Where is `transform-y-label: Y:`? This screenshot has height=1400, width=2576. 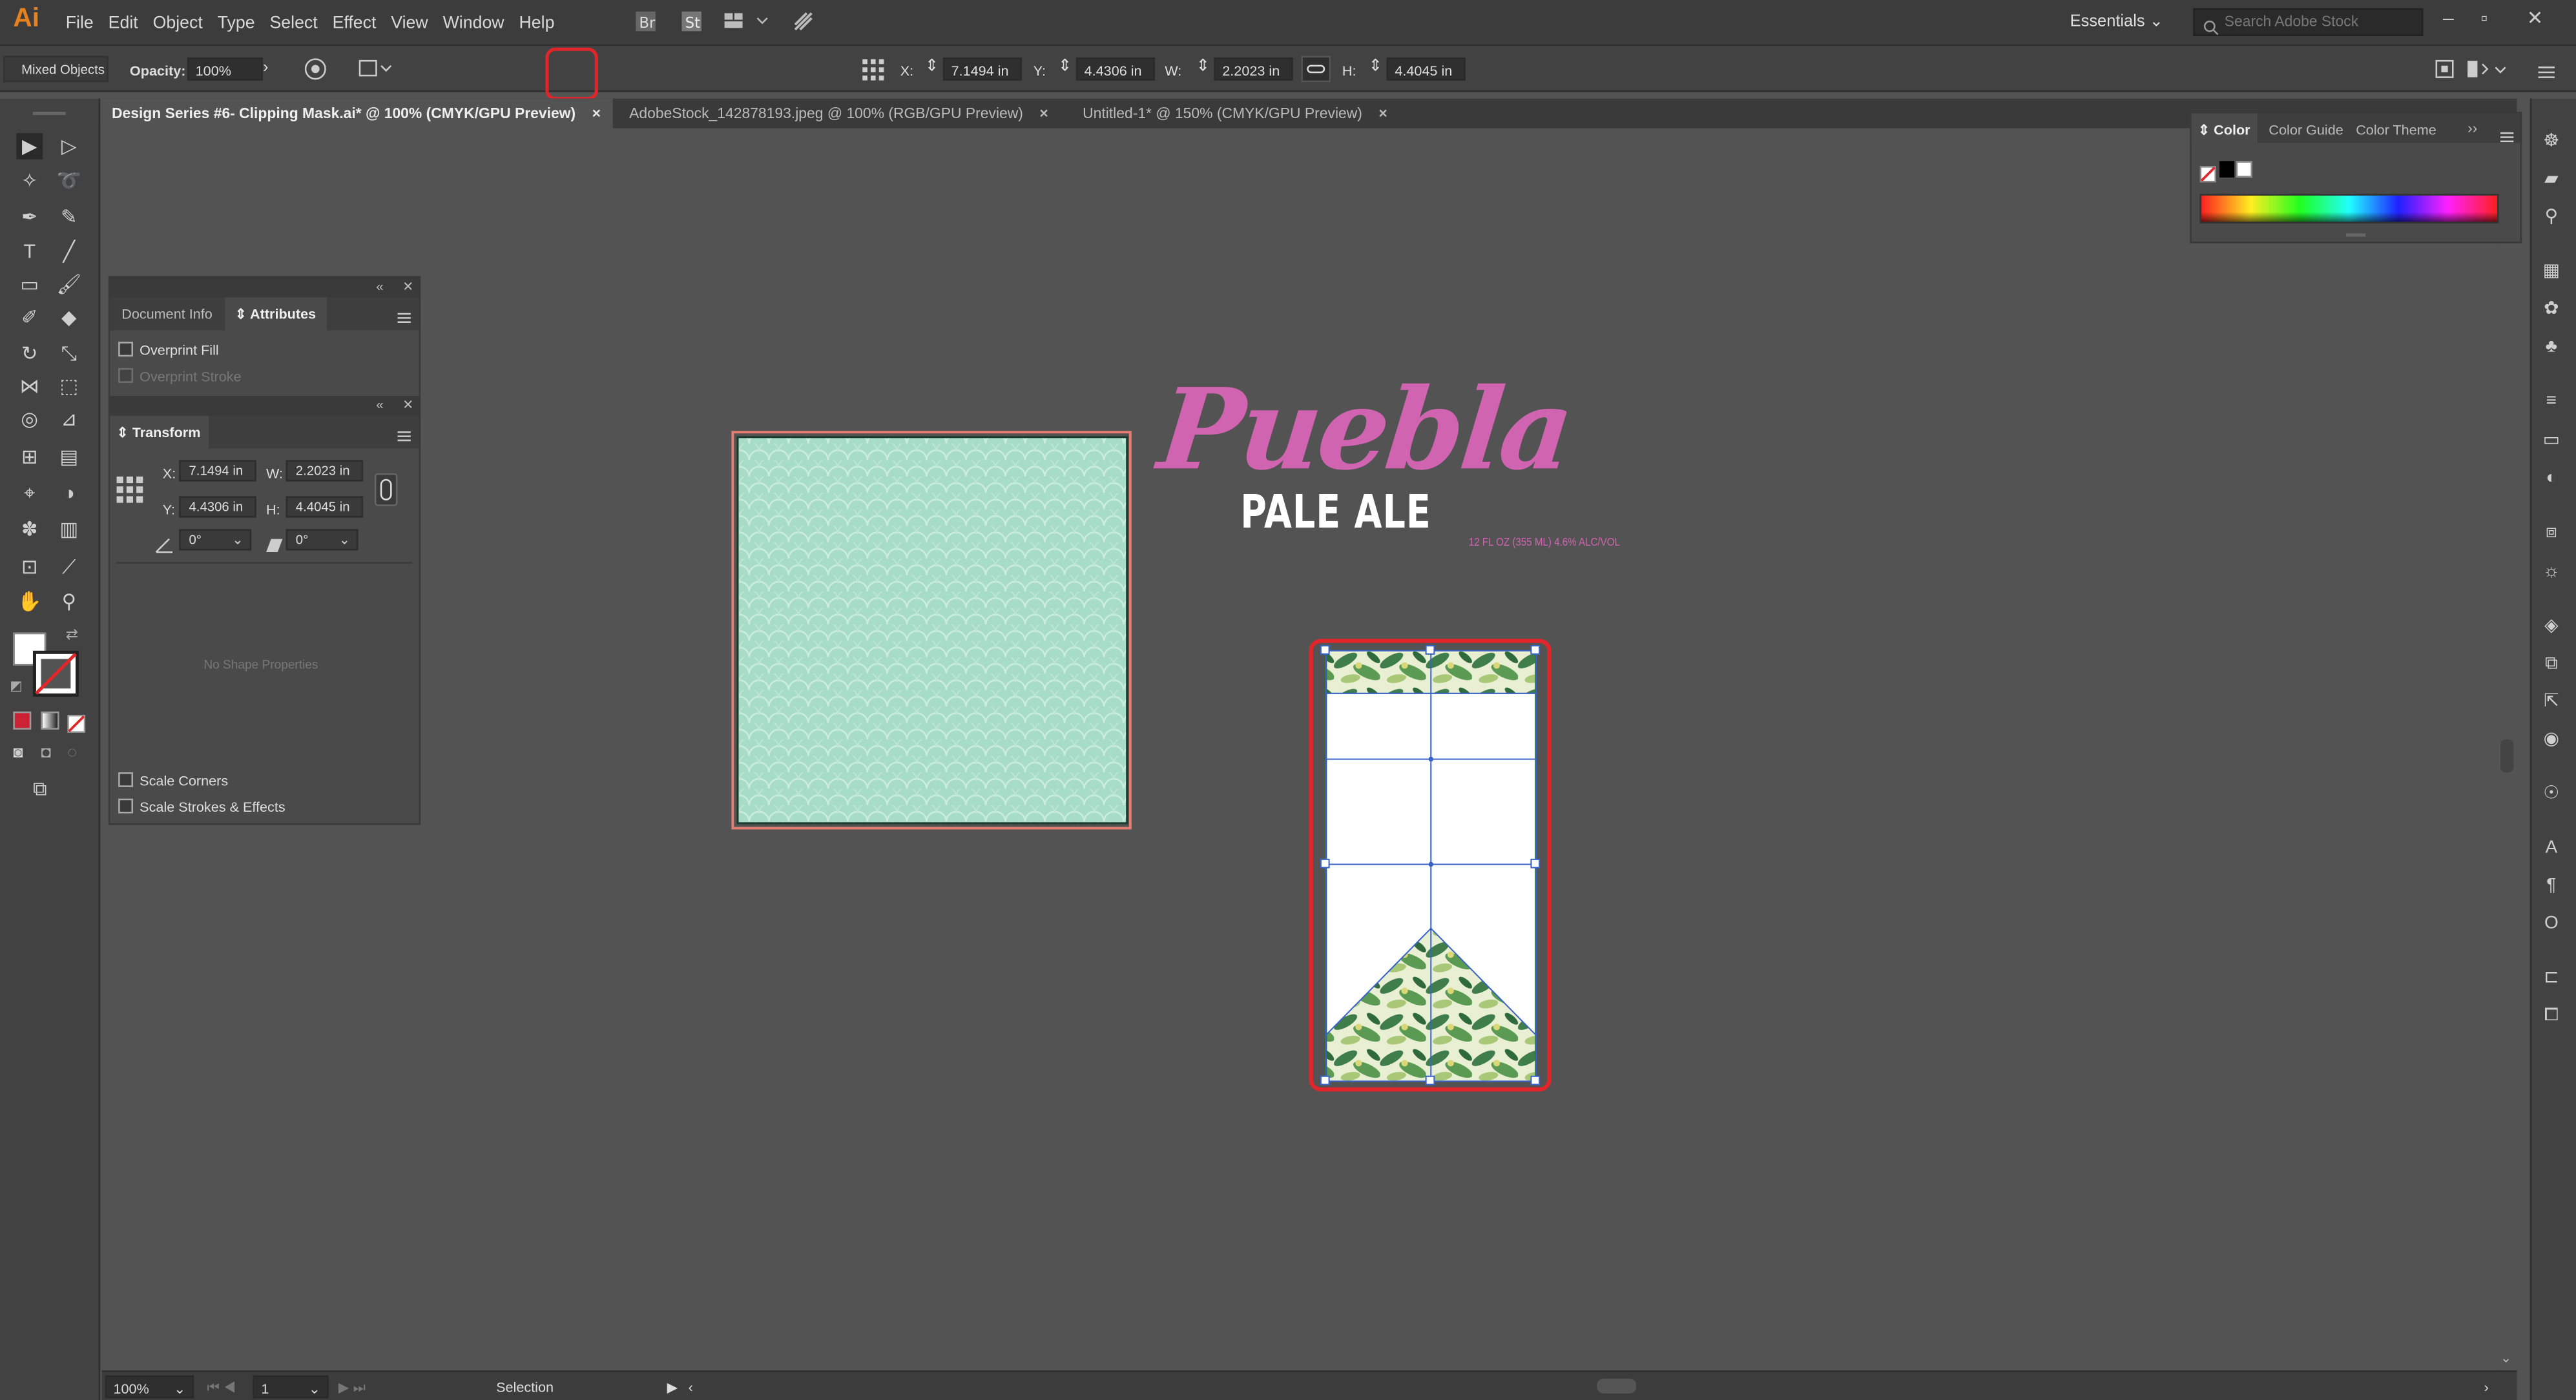 transform-y-label: Y: is located at coordinates (169, 509).